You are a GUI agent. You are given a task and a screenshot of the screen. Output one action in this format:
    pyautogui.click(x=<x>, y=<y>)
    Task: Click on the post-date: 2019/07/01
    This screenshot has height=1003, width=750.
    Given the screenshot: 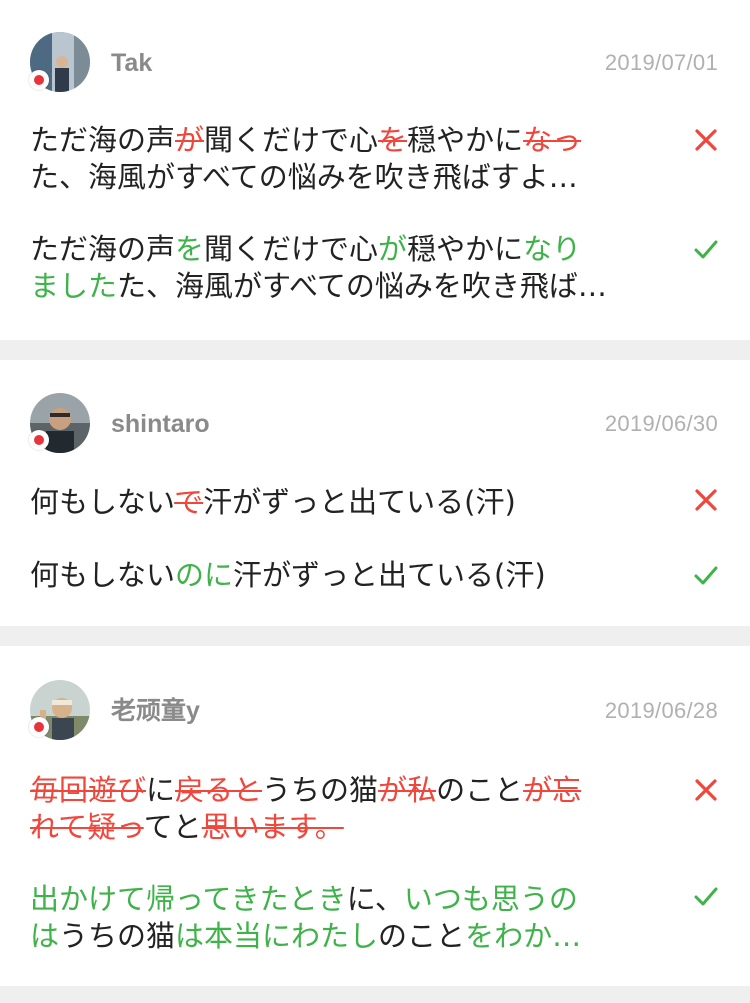 What is the action you would take?
    pyautogui.click(x=661, y=62)
    